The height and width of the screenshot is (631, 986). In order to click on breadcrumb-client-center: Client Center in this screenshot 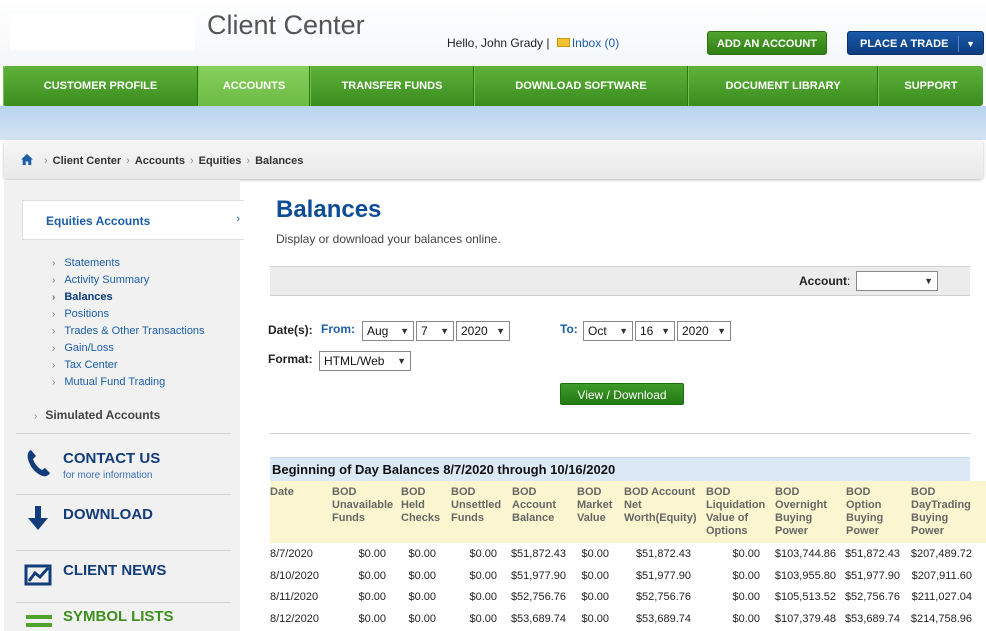, I will do `click(87, 161)`.